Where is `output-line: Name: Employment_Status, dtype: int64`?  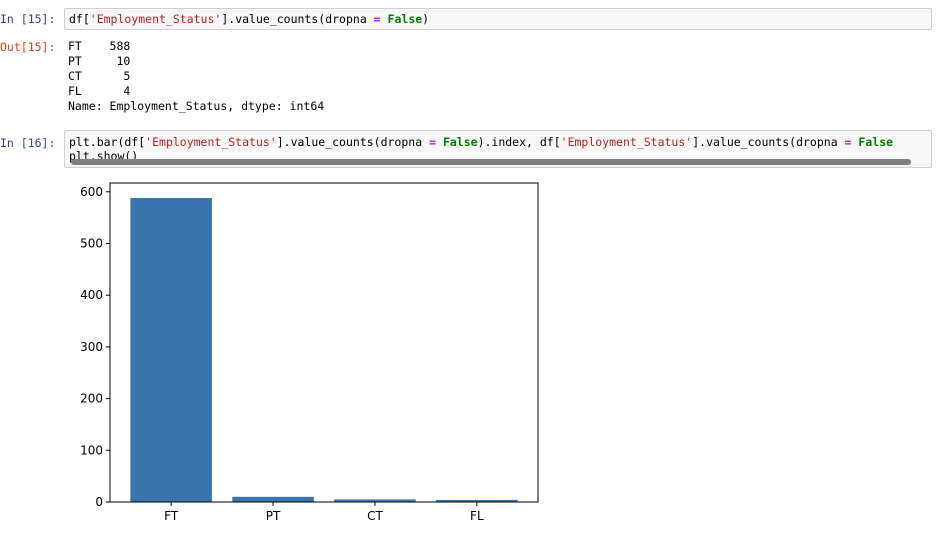 output-line: Name: Employment_Status, dtype: int64 is located at coordinates (196, 106).